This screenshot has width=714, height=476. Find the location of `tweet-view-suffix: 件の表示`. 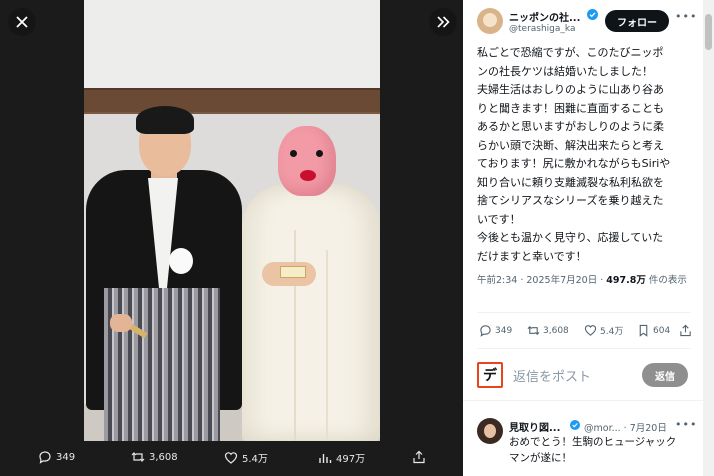

tweet-view-suffix: 件の表示 is located at coordinates (666, 280).